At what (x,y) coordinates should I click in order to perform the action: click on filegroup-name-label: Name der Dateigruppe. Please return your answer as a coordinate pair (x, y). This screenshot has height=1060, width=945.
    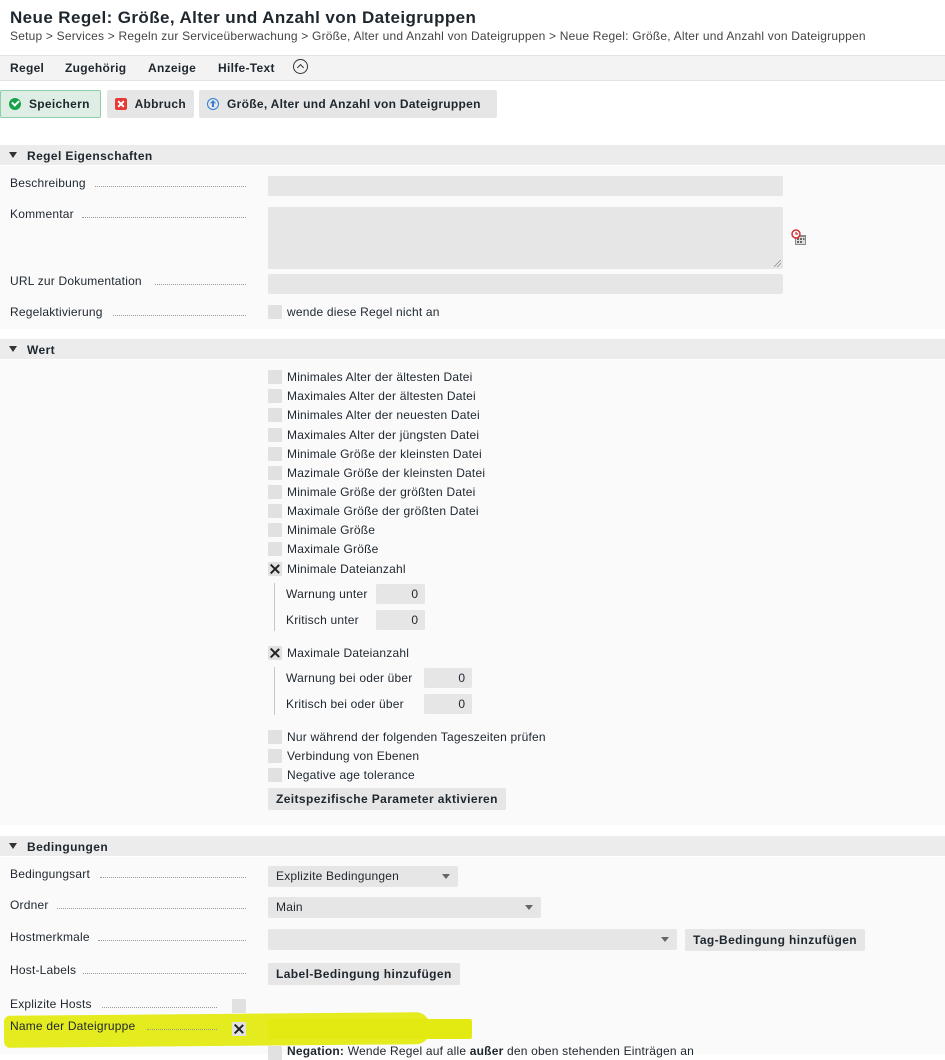
    Looking at the image, I should click on (73, 1026).